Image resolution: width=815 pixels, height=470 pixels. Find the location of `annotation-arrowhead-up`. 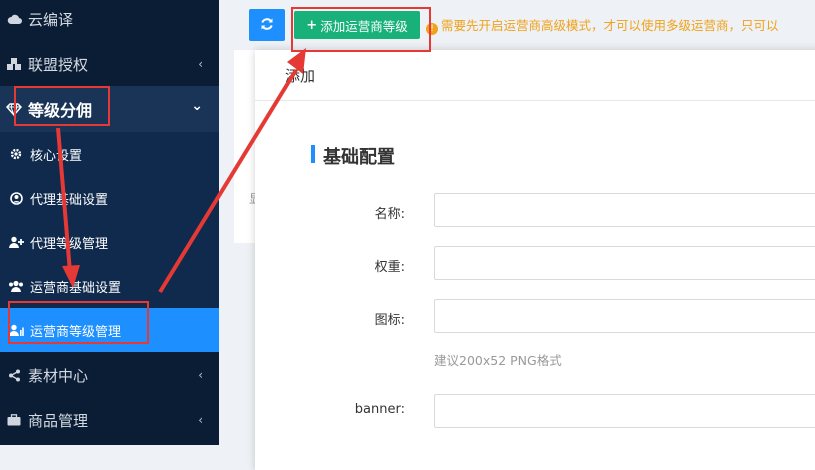

annotation-arrowhead-up is located at coordinates (296, 61).